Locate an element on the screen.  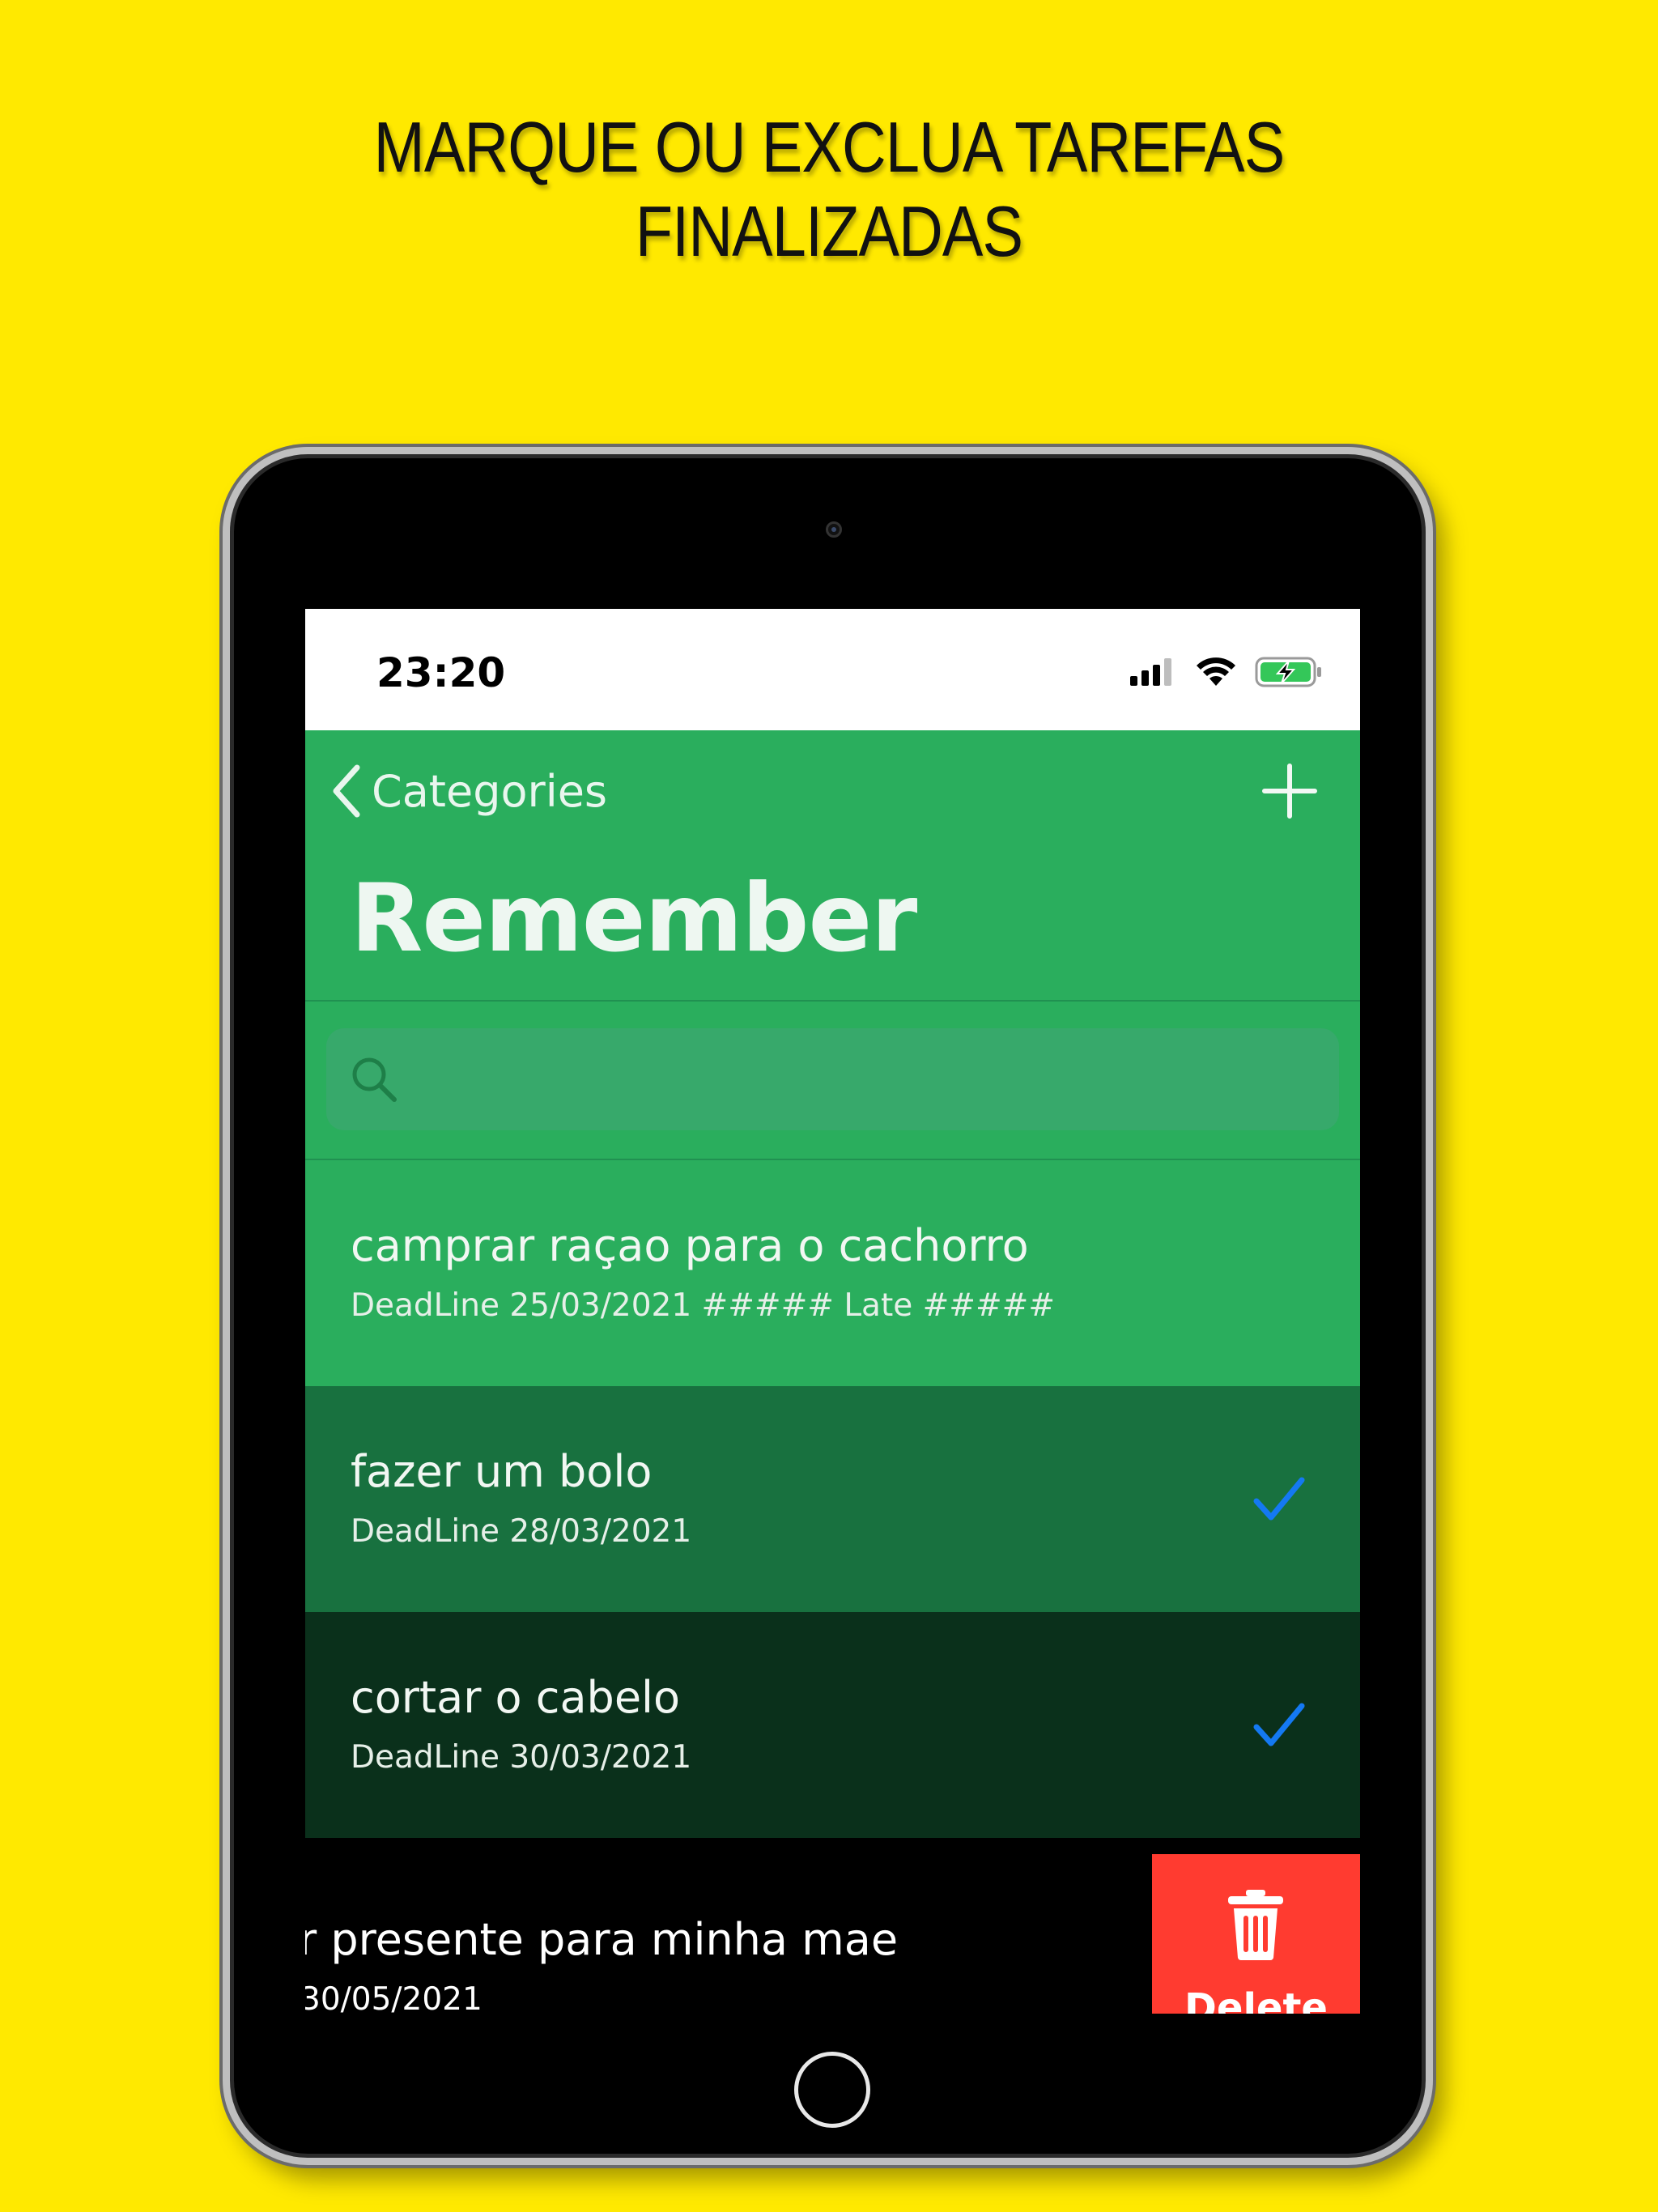
back-button: Categories is located at coordinates (467, 791).